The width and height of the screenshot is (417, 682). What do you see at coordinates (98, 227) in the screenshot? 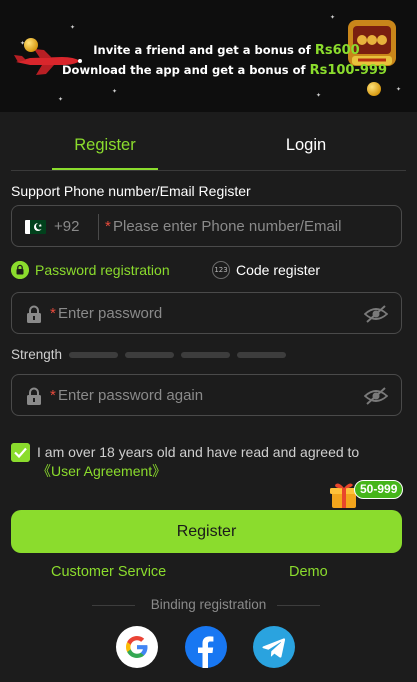
I see `field-divider` at bounding box center [98, 227].